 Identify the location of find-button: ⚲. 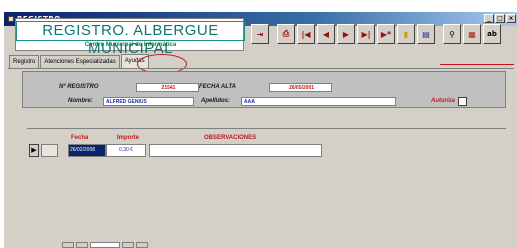
(452, 34).